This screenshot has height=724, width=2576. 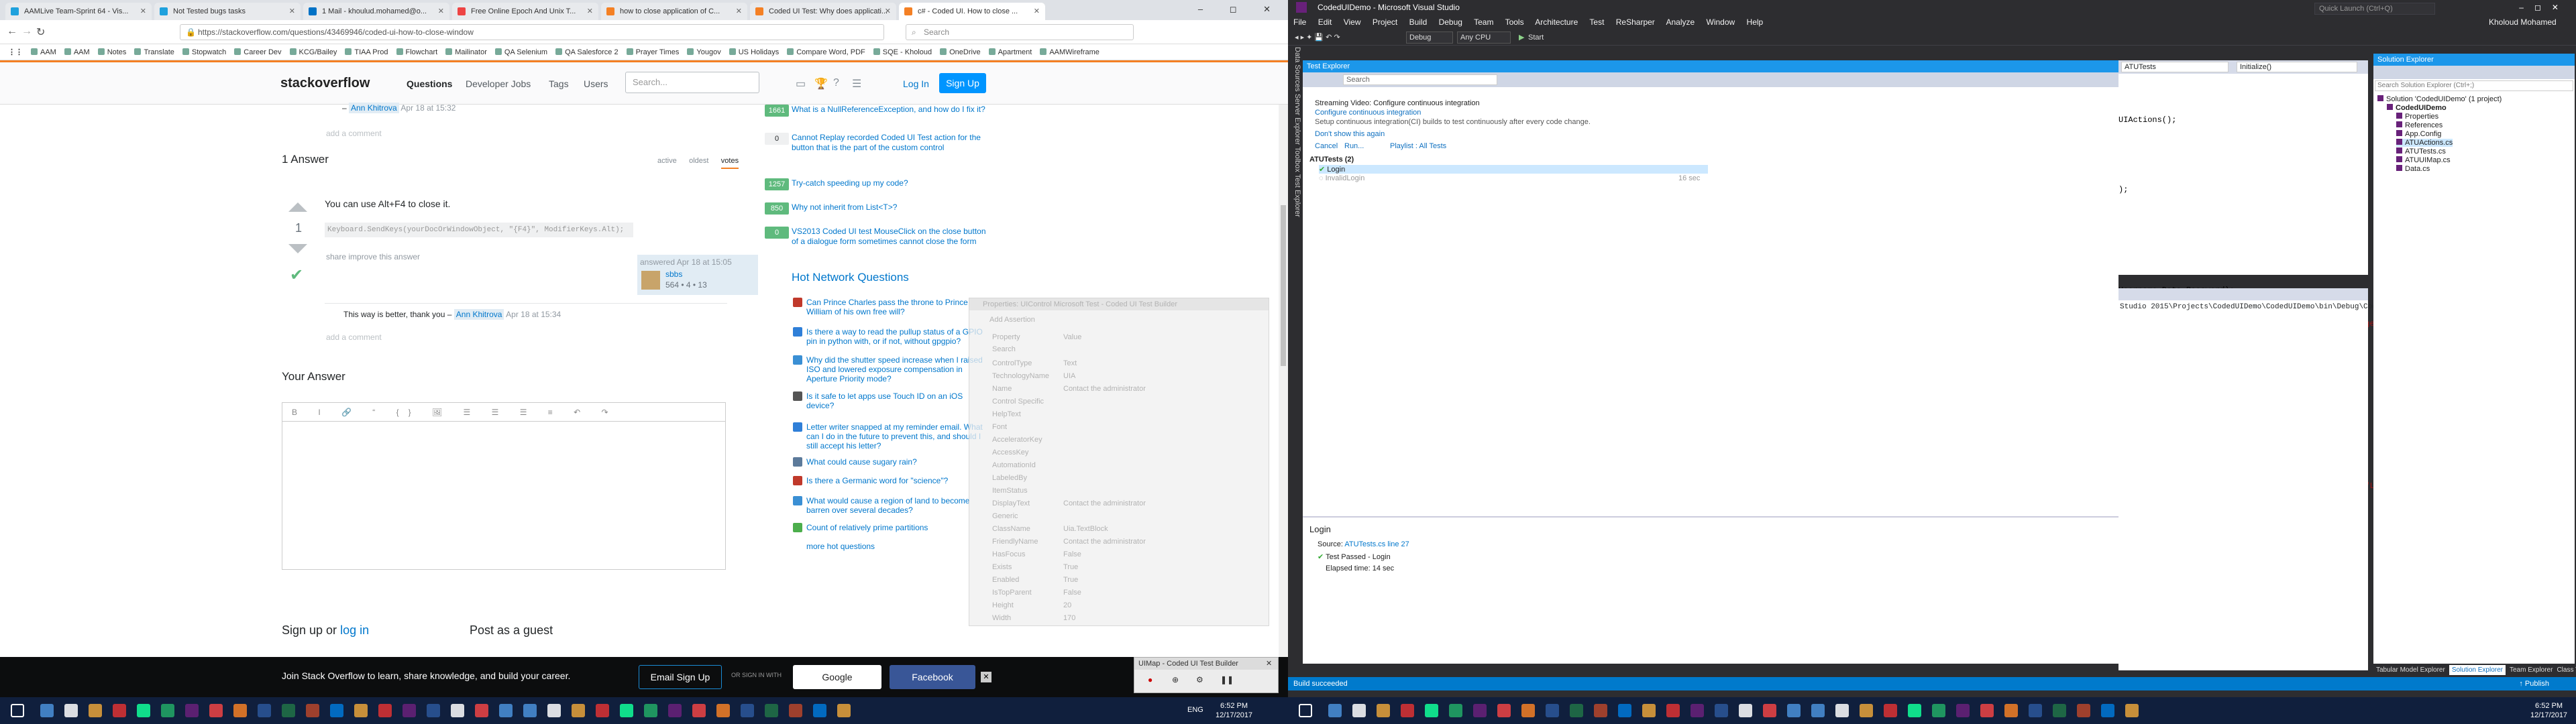 I want to click on chrome-tab: AAMLive Team-Sprint 64 - Vis... ✕, so click(x=78, y=11).